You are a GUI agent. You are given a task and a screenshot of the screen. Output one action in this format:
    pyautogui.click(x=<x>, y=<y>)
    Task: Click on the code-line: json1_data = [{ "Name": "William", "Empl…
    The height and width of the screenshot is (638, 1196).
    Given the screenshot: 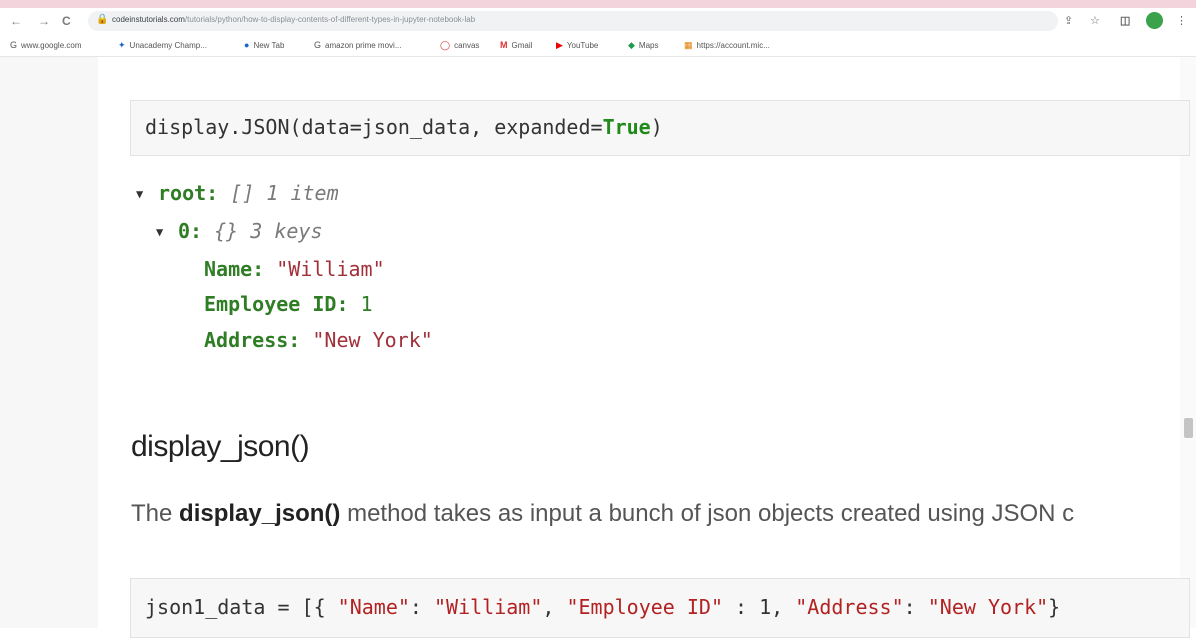 What is the action you would take?
    pyautogui.click(x=602, y=607)
    